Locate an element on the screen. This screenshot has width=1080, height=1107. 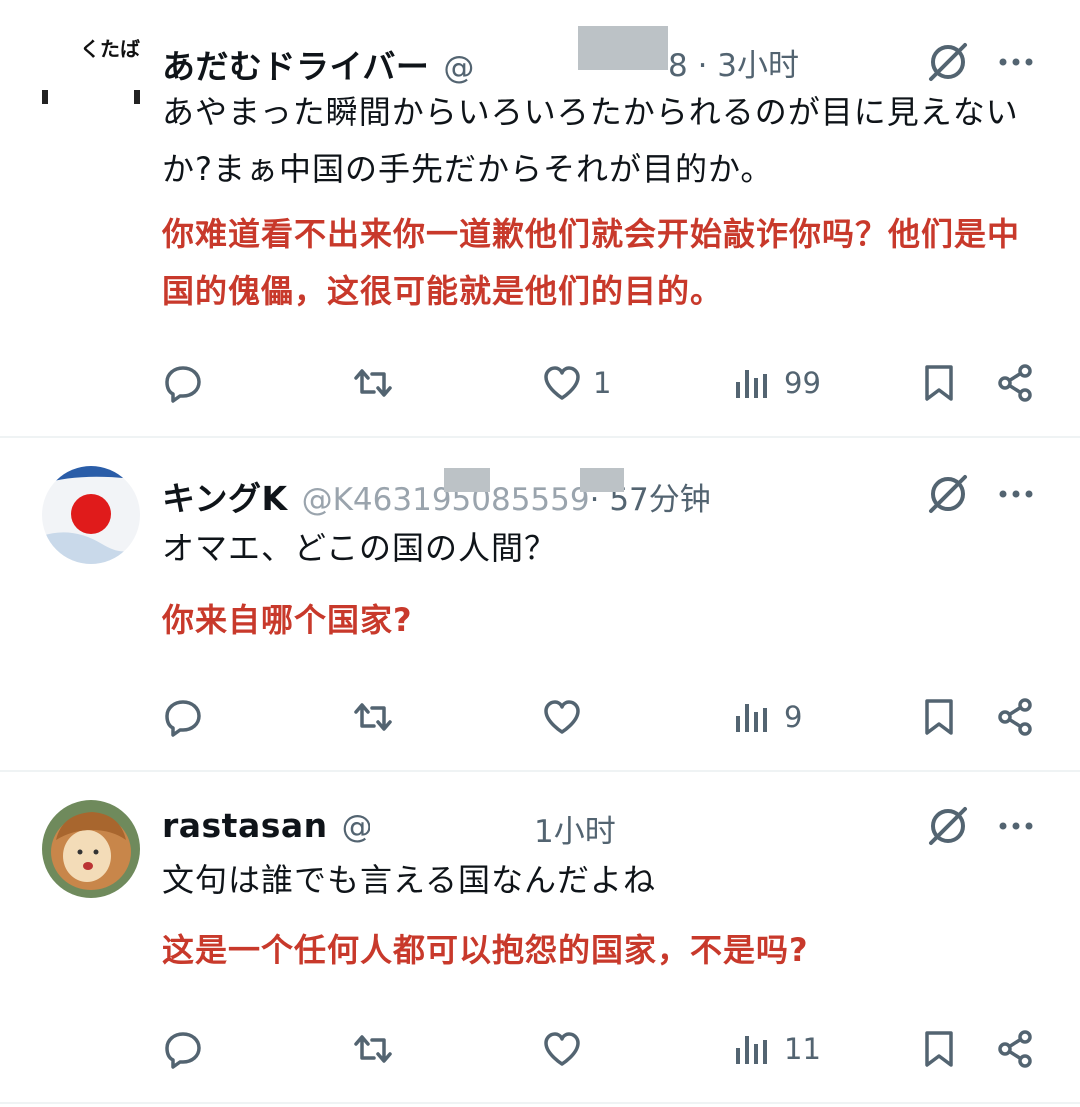
avatar: くたばれ is located at coordinates (91, 81).